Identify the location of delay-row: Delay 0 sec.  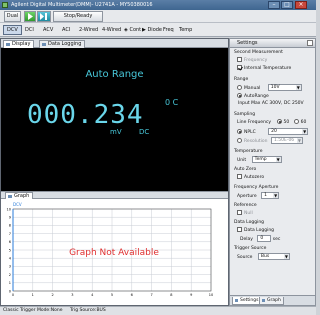
(260, 238).